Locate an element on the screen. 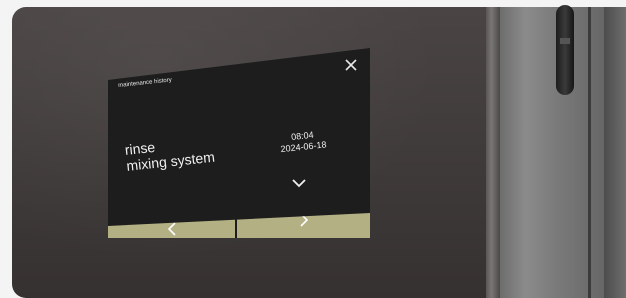 The width and height of the screenshot is (626, 298). hinge-joint is located at coordinates (565, 41).